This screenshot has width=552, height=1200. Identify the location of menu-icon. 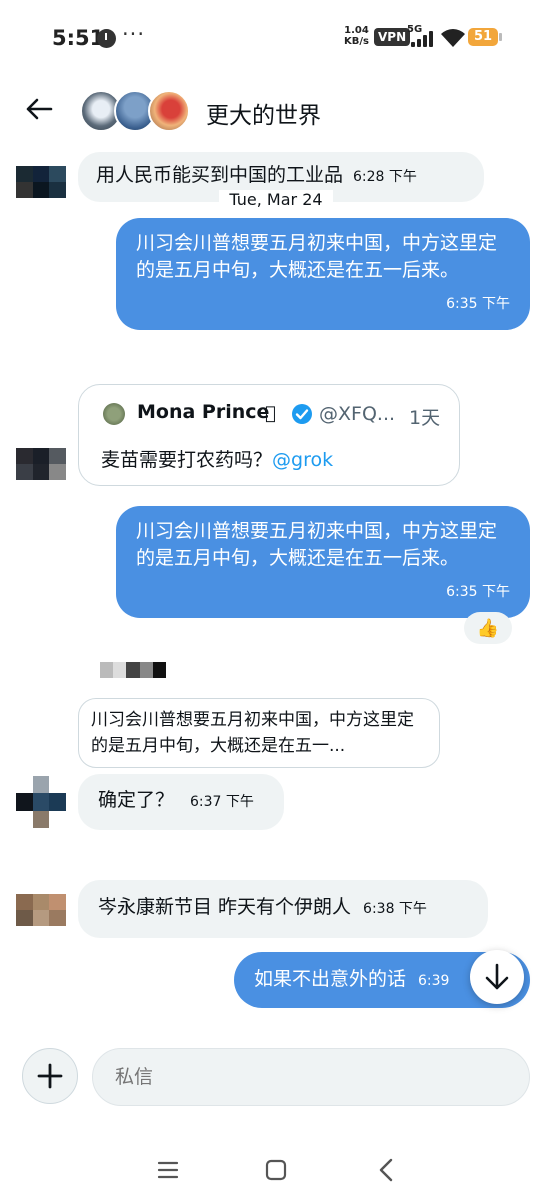
(168, 1170).